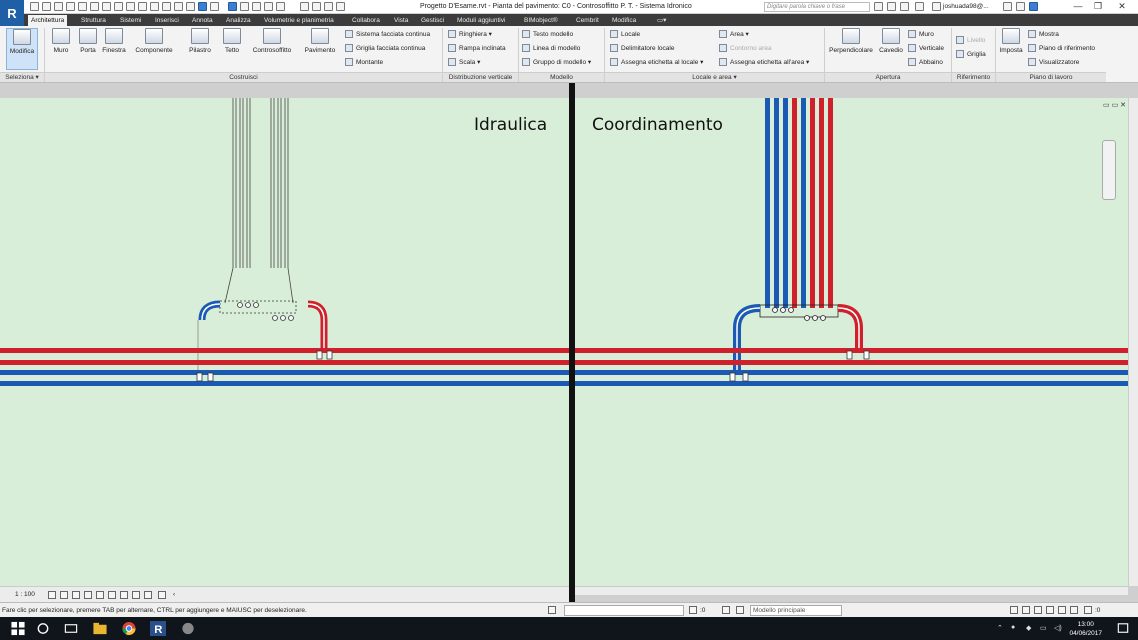  What do you see at coordinates (470, 35) in the screenshot?
I see `ringhiera-button: Ringhiera ▾` at bounding box center [470, 35].